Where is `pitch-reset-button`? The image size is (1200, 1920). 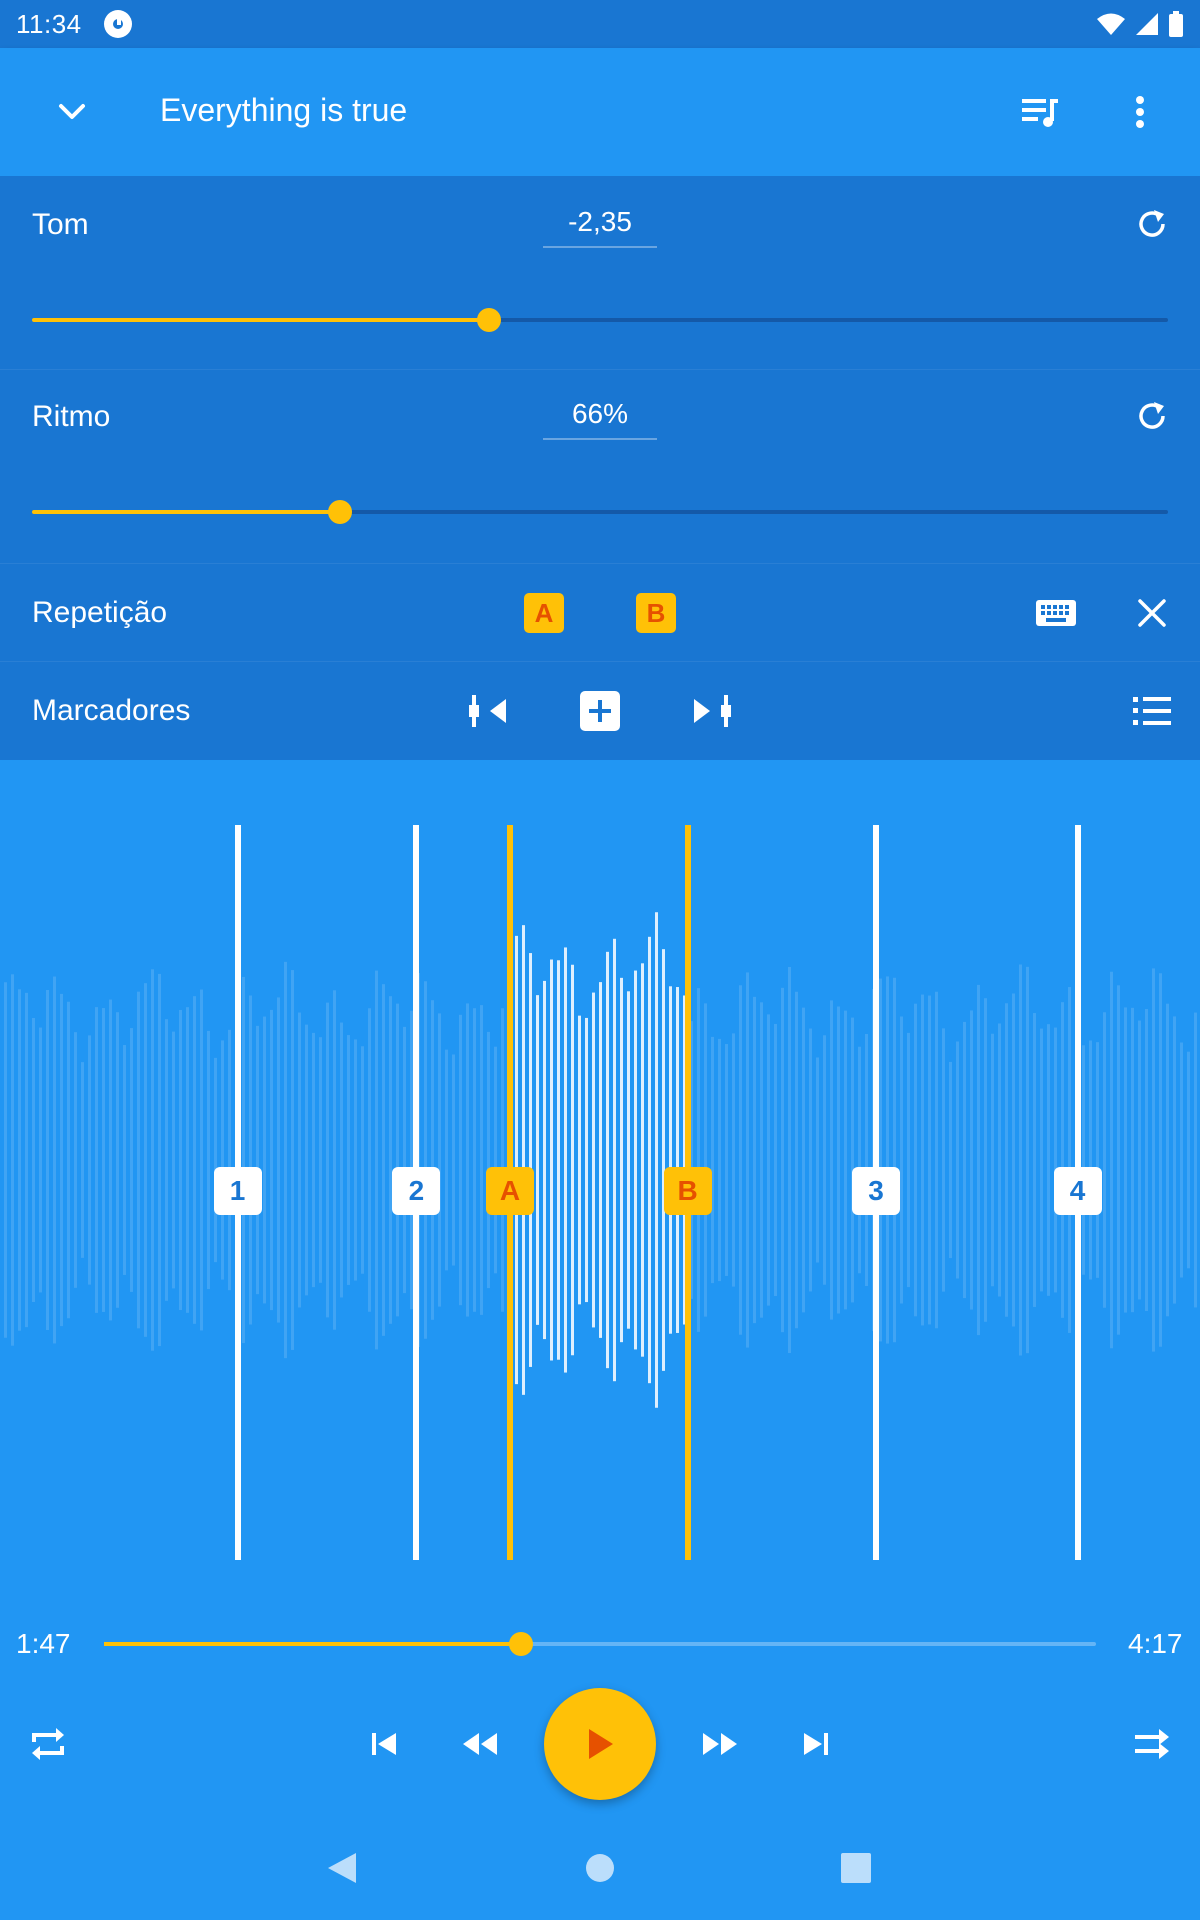 pitch-reset-button is located at coordinates (1152, 224).